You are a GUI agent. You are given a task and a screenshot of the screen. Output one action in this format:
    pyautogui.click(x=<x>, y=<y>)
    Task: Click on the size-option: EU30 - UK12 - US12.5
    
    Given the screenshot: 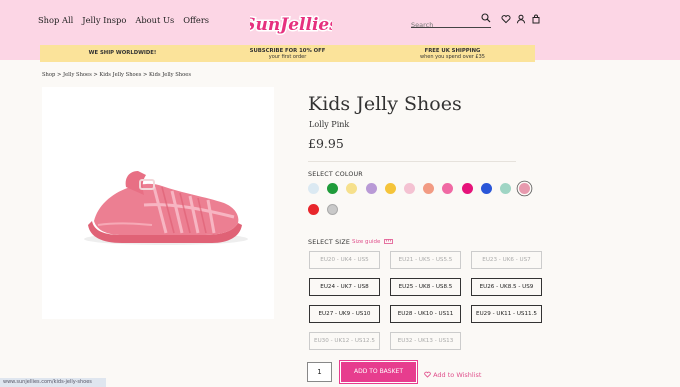 What is the action you would take?
    pyautogui.click(x=344, y=341)
    